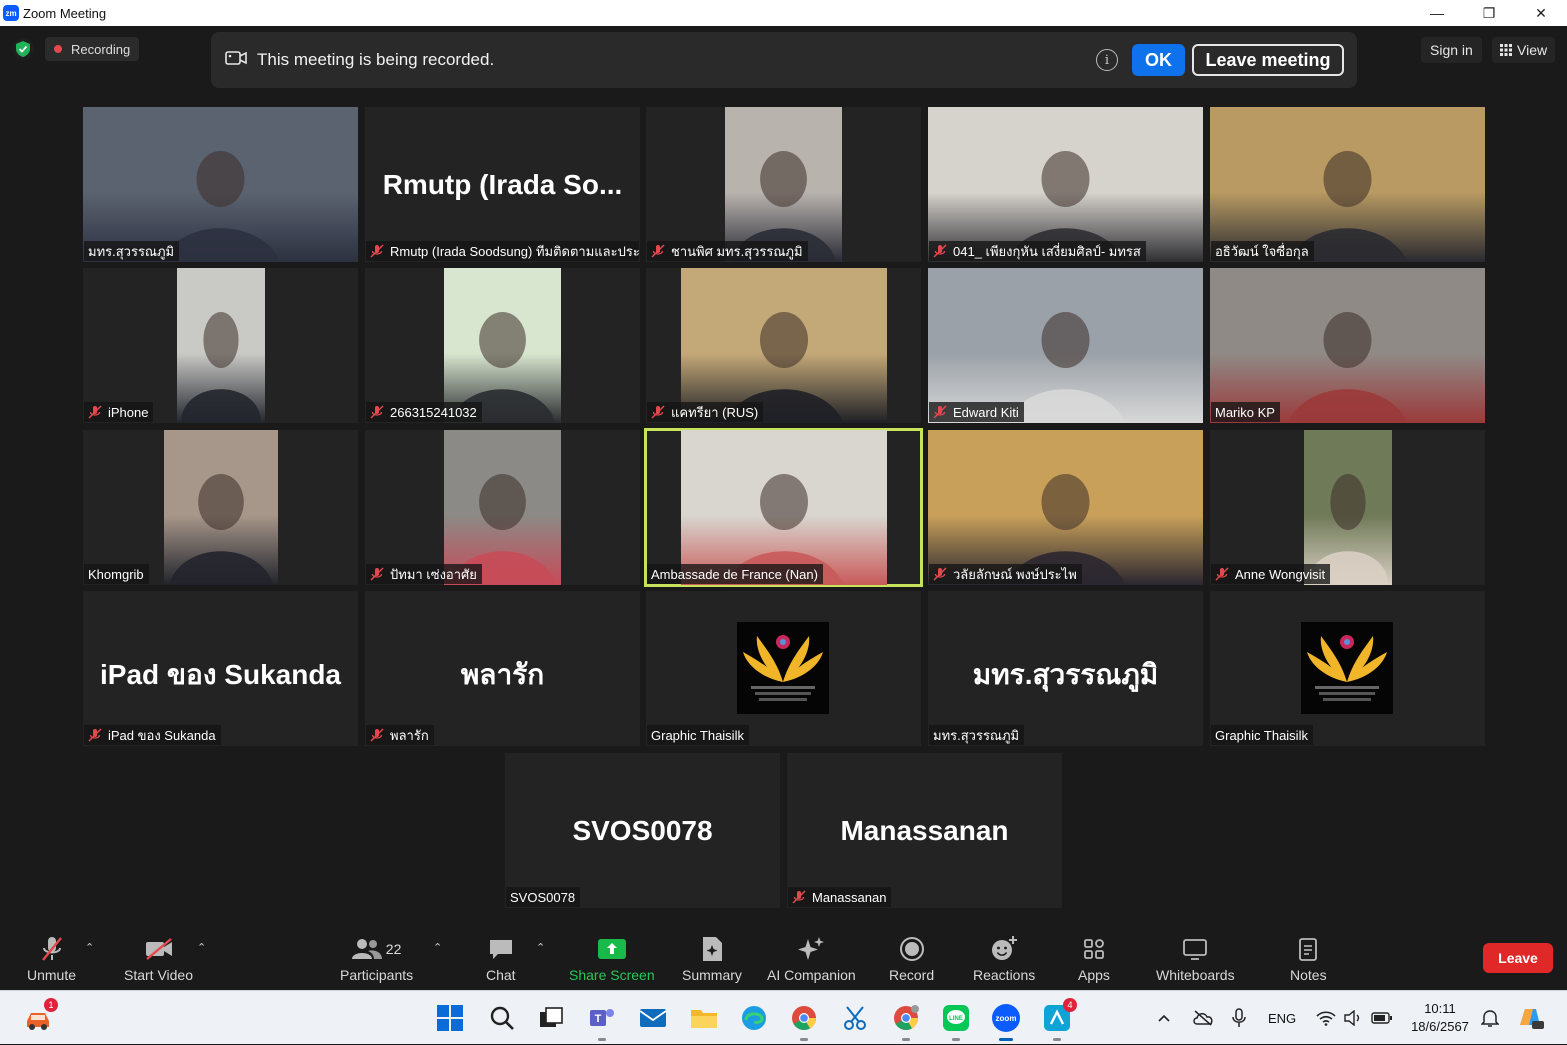 This screenshot has height=1045, width=1567. What do you see at coordinates (400, 735) in the screenshot?
I see `participant-name-label: พลารัก` at bounding box center [400, 735].